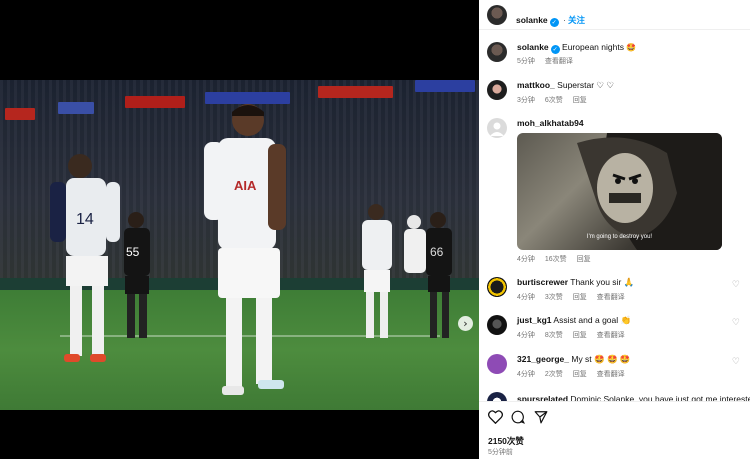 The height and width of the screenshot is (459, 750). What do you see at coordinates (550, 123) in the screenshot?
I see `comment-username: moh_alkhatab94` at bounding box center [550, 123].